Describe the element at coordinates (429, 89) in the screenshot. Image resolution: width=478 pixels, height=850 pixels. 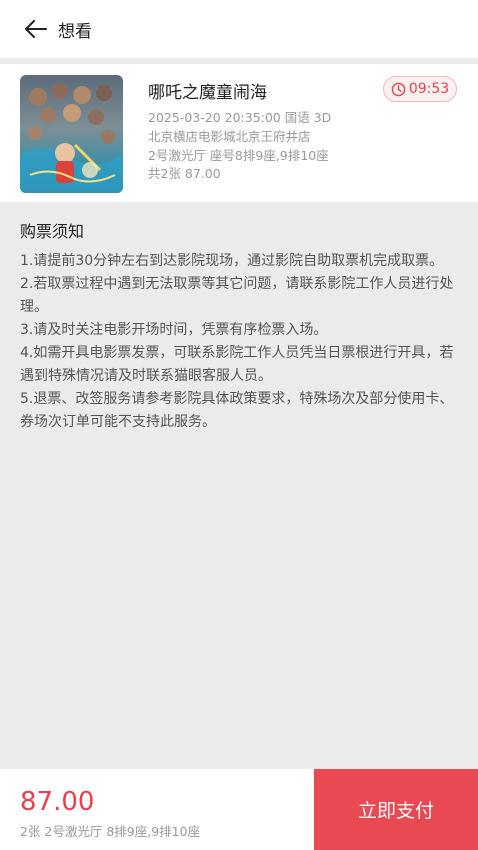
I see `countdown-text: 09:53` at that location.